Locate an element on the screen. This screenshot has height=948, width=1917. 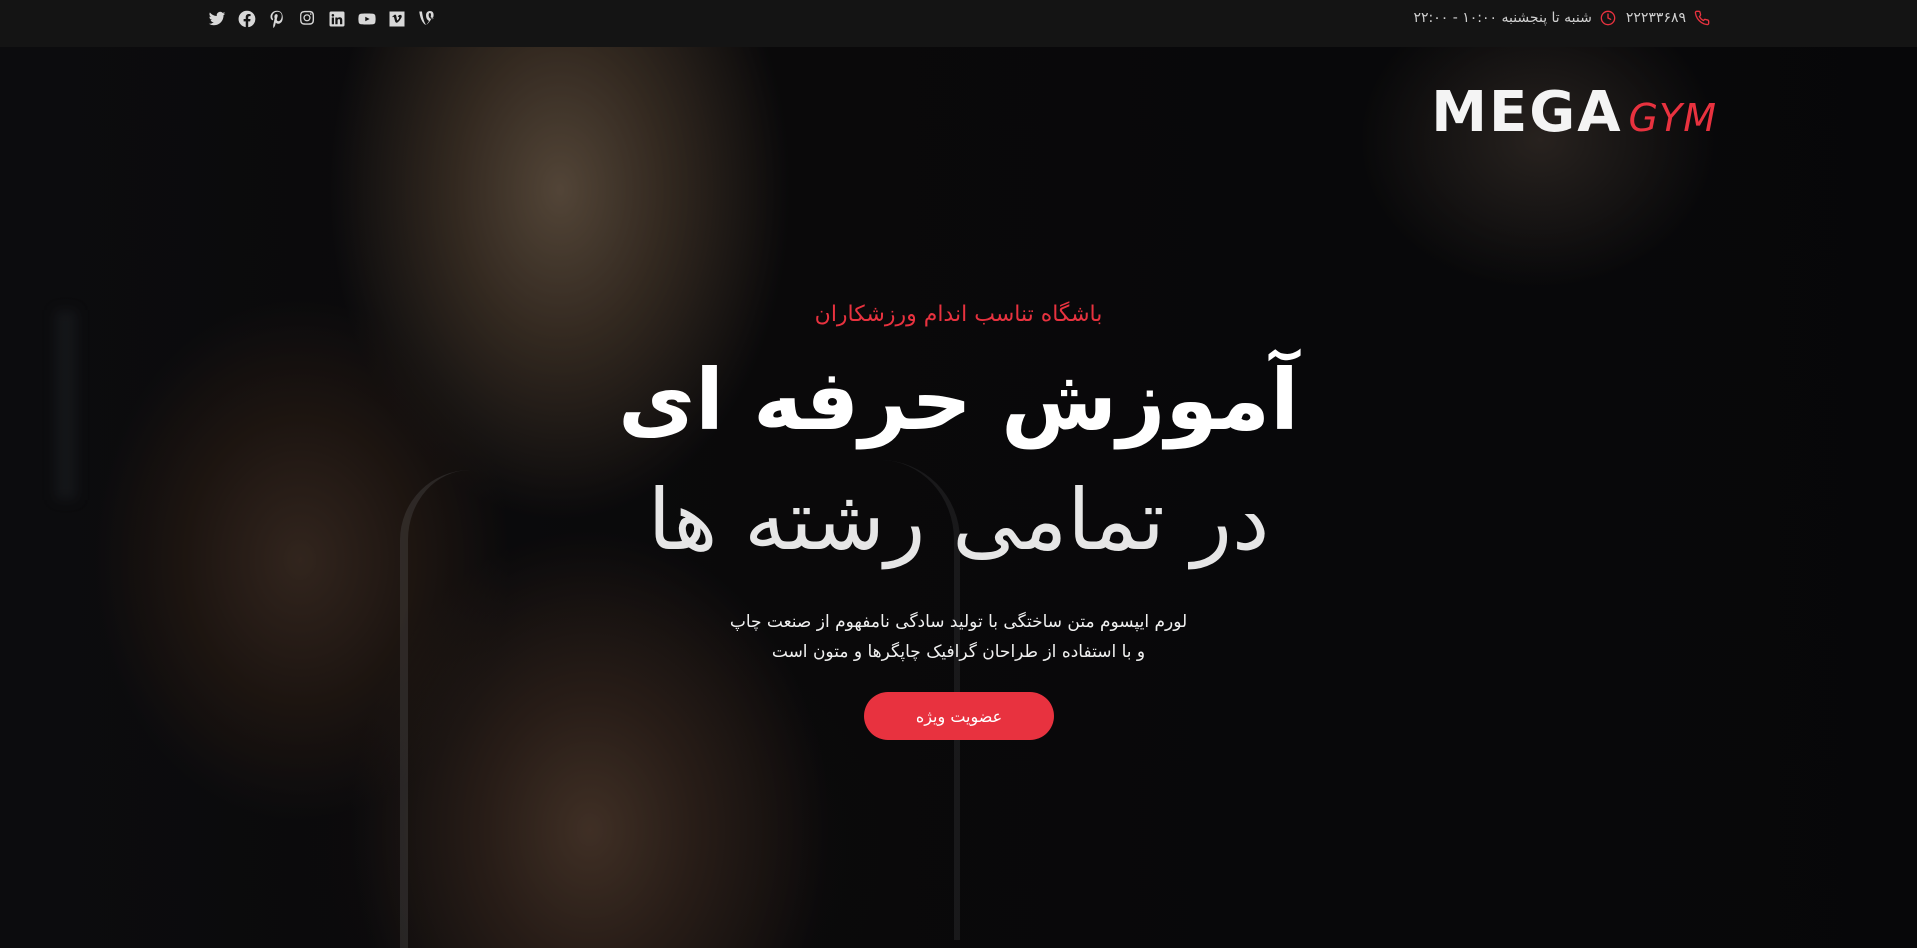
special-membership-button: عضویت ویژه is located at coordinates (959, 716).